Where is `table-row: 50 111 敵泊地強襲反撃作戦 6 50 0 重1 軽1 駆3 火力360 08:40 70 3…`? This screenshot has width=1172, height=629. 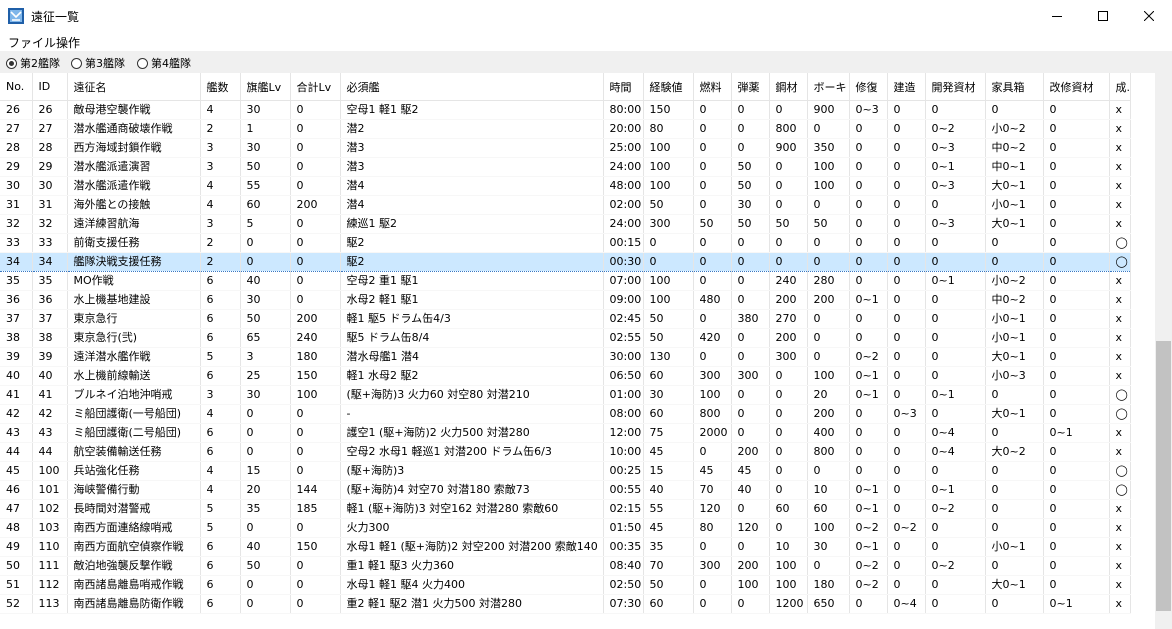
table-row: 50 111 敵泊地強襲反撃作戦 6 50 0 重1 軽1 駆3 火力360 08:40 70 3… is located at coordinates (565, 566).